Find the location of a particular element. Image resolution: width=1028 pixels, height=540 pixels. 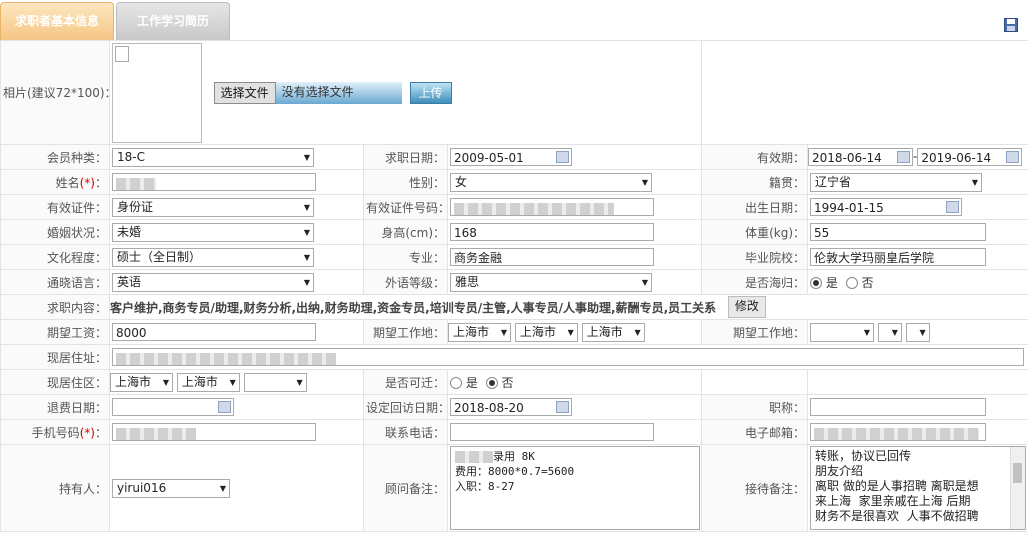

address-label: 现居住址： is located at coordinates (55, 357).